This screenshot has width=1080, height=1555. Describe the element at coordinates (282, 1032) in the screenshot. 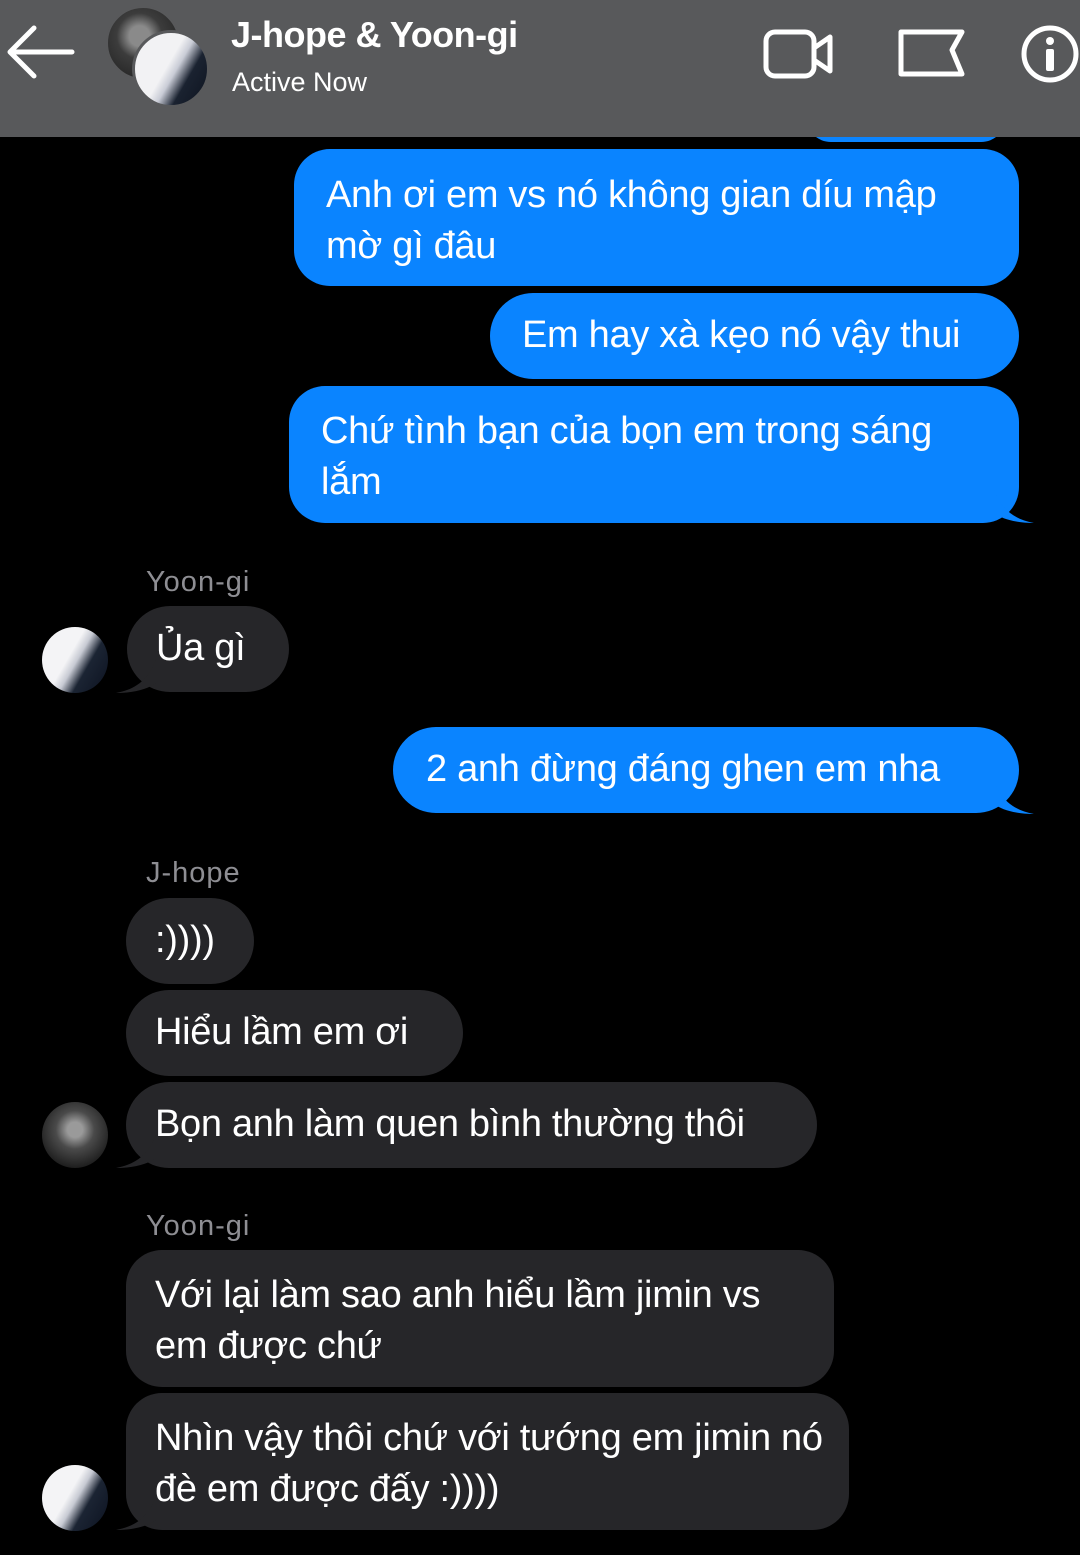

I see `message-text: Hiểu lầm em ơi` at that location.